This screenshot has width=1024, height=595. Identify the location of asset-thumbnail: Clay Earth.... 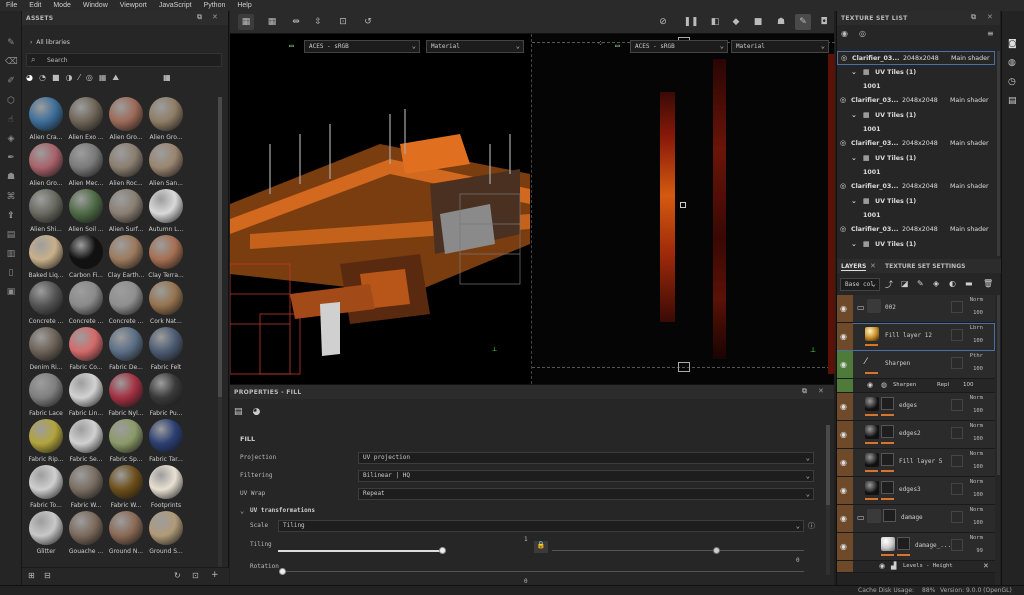
(126, 260).